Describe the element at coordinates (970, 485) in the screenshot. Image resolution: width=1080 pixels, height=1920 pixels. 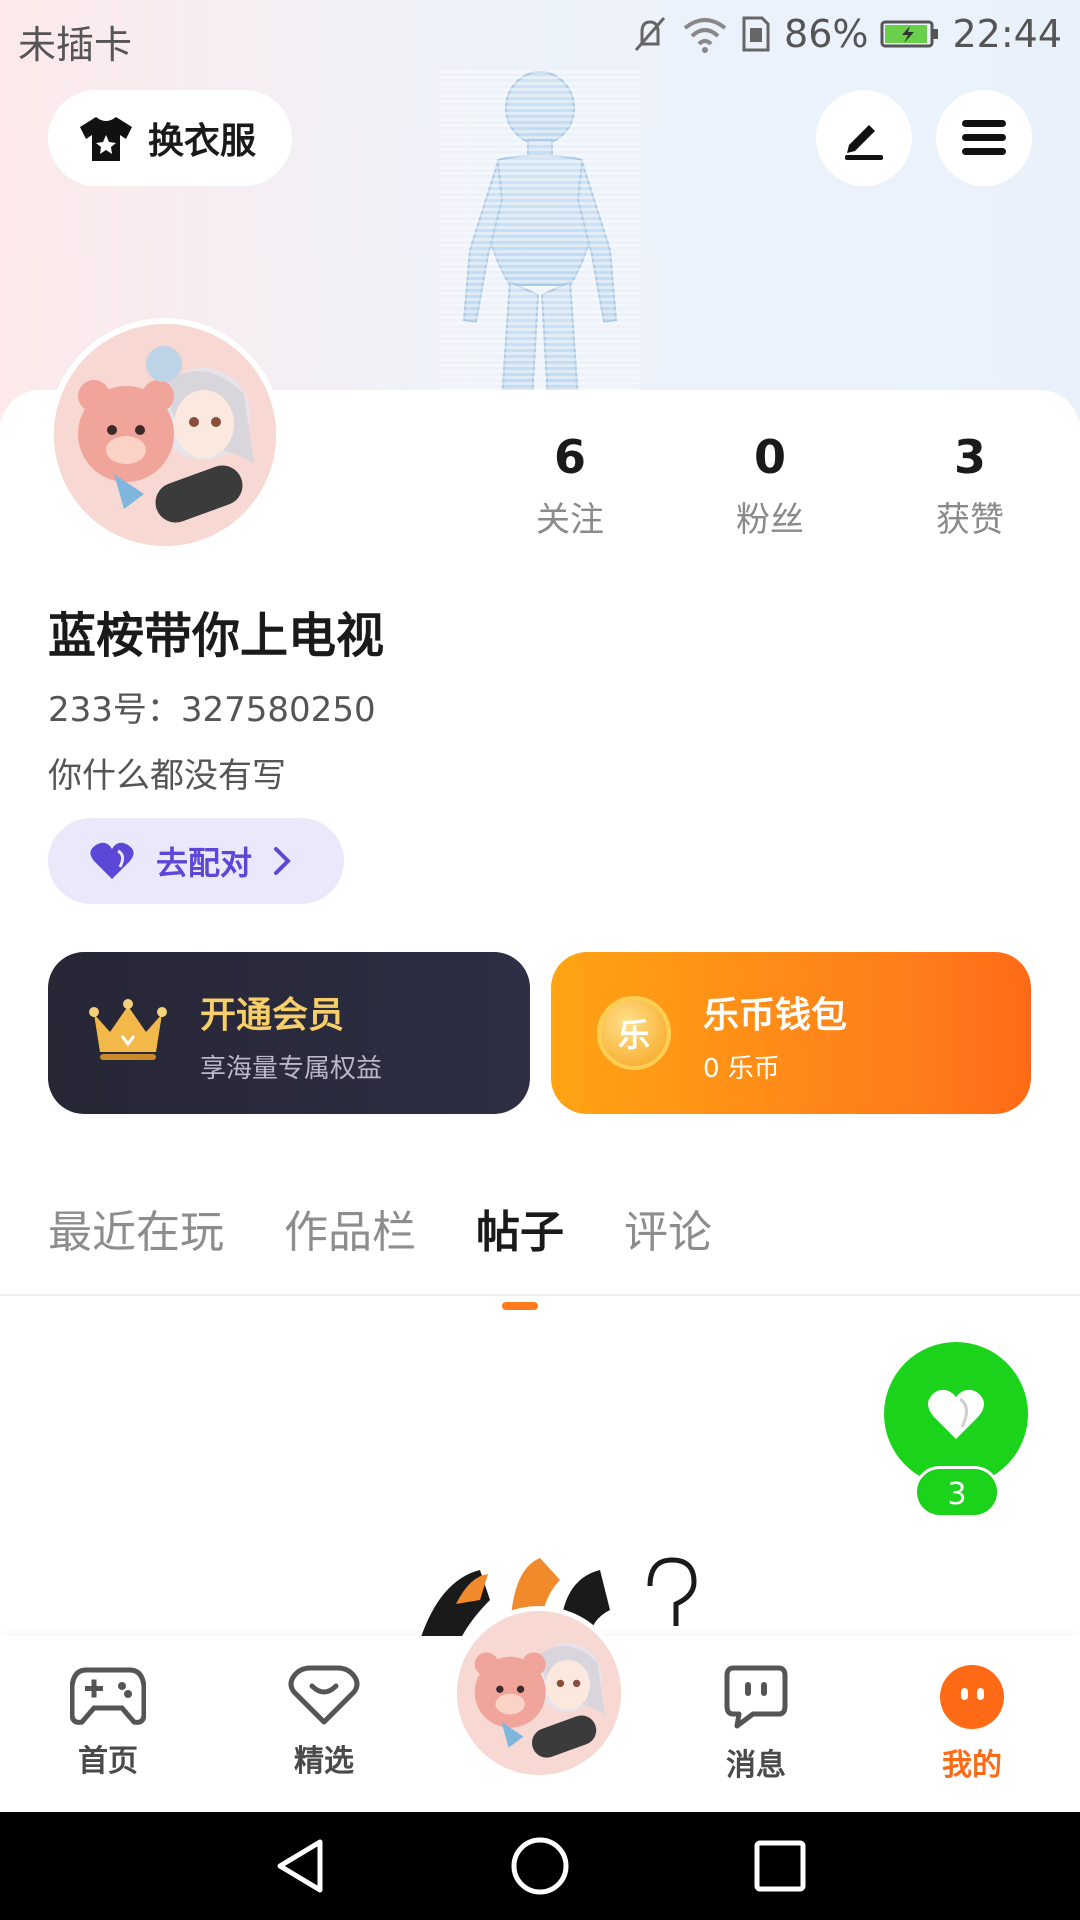
I see `stat-likes: 3 获赞` at that location.